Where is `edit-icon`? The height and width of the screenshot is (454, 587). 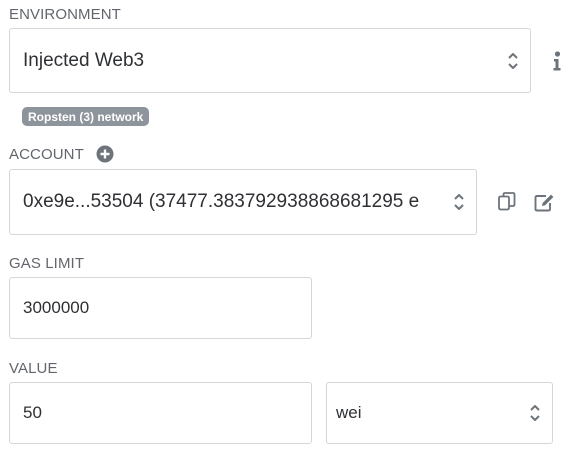
edit-icon is located at coordinates (544, 202).